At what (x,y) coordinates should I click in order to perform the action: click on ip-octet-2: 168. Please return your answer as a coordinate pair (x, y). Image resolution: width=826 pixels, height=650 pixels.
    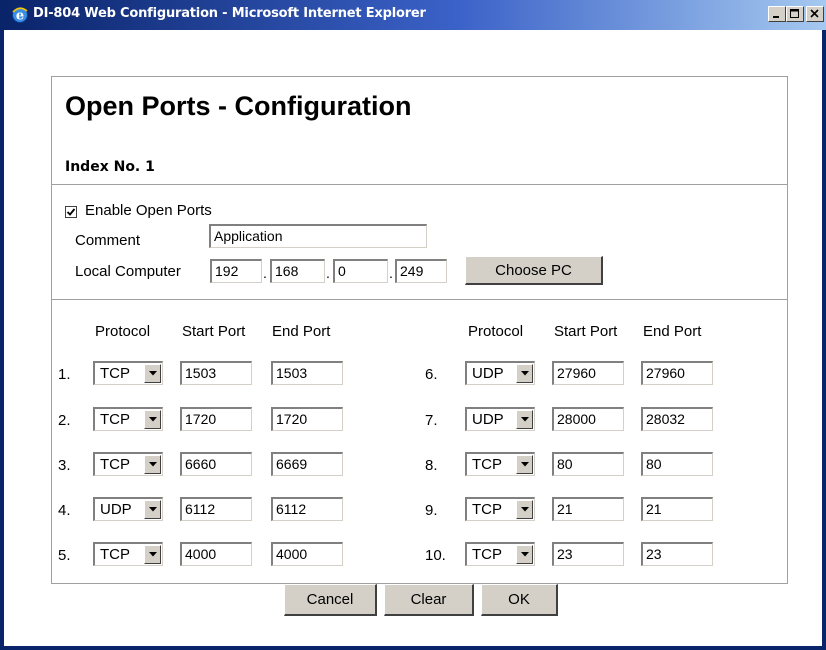
    Looking at the image, I should click on (297, 271).